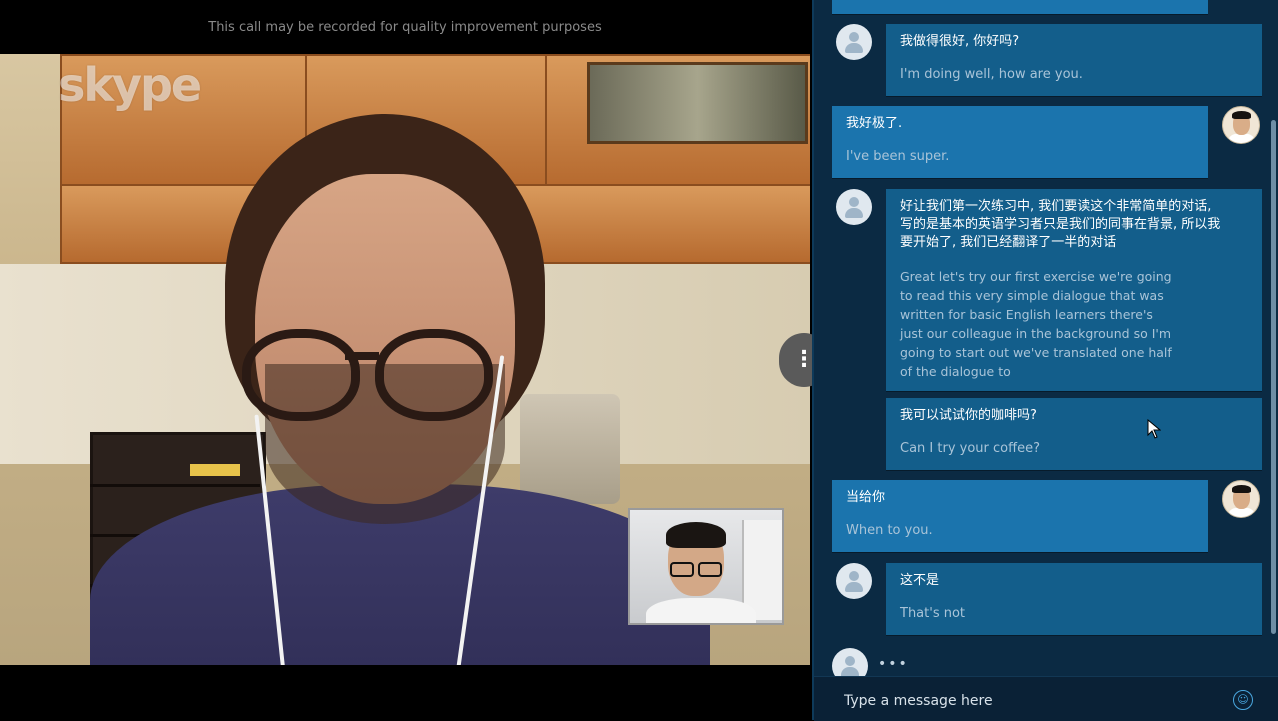 The height and width of the screenshot is (721, 1278). What do you see at coordinates (970, 448) in the screenshot?
I see `message-translation: Can I try your coffee?` at bounding box center [970, 448].